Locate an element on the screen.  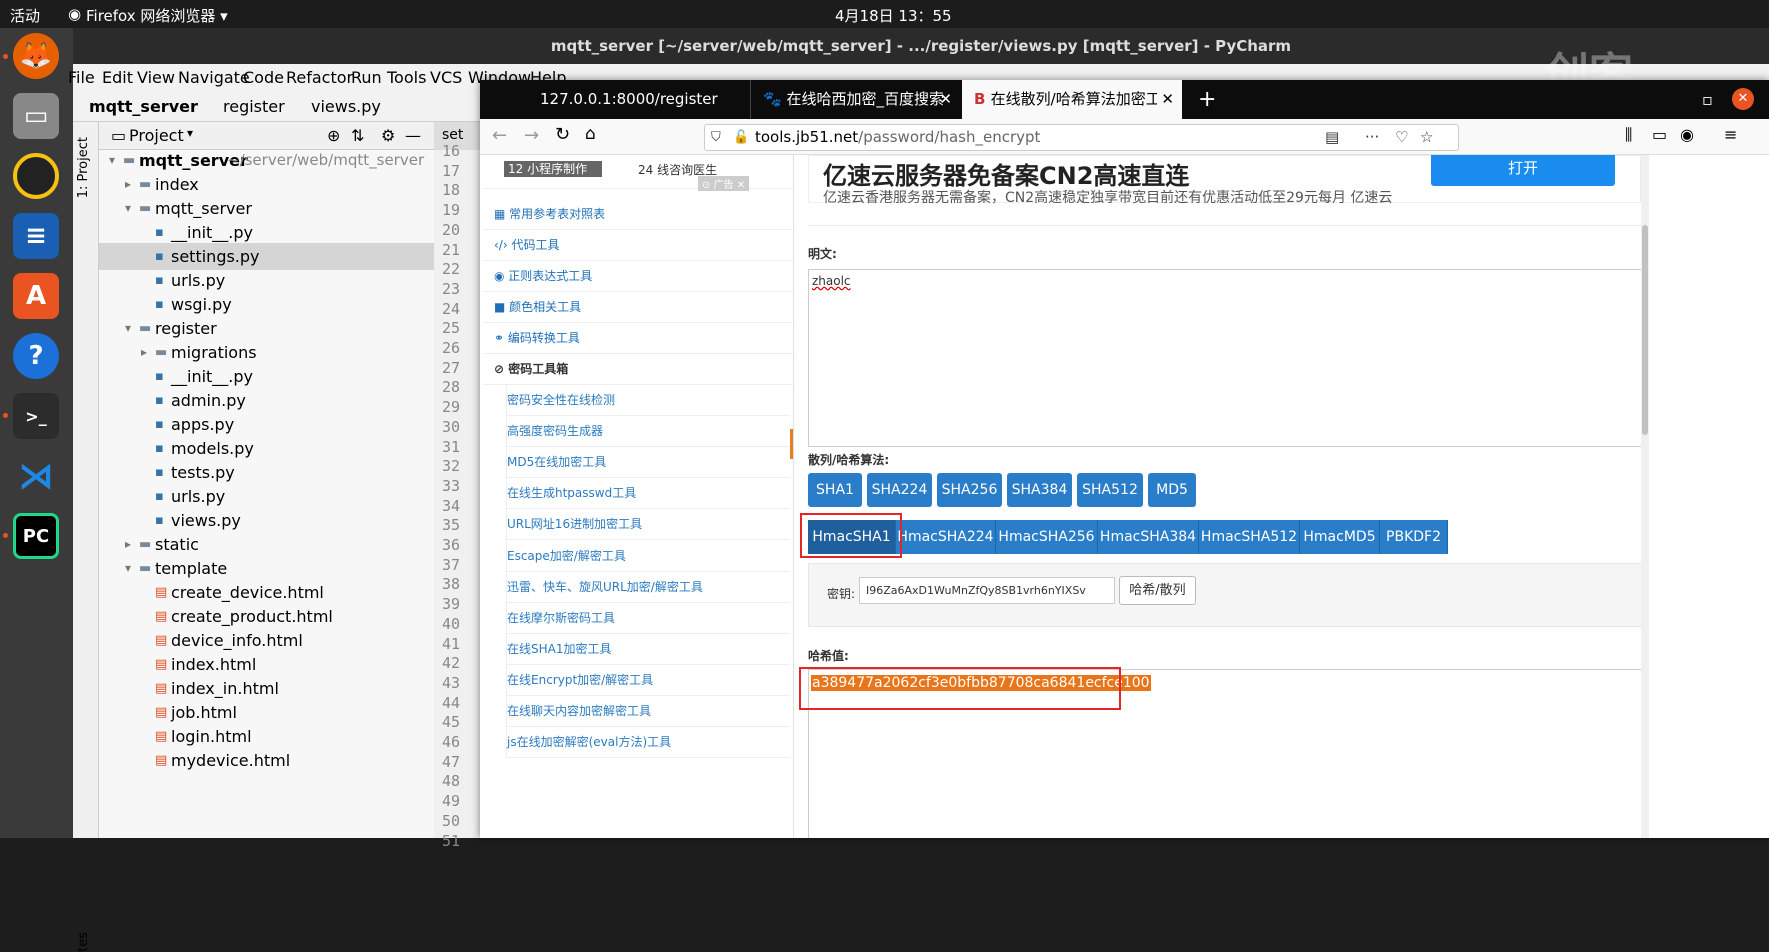
pycharm-icon: PC is located at coordinates (36, 536).